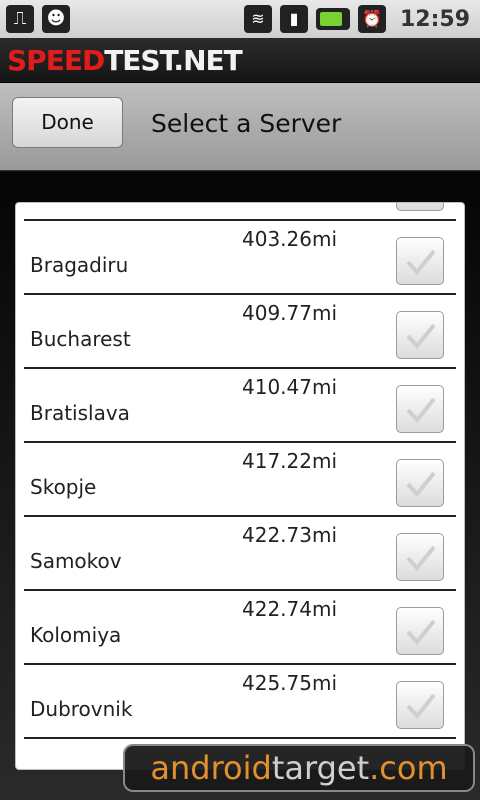 Image resolution: width=480 pixels, height=800 pixels. What do you see at coordinates (332, 19) in the screenshot?
I see `battery-charging-icon` at bounding box center [332, 19].